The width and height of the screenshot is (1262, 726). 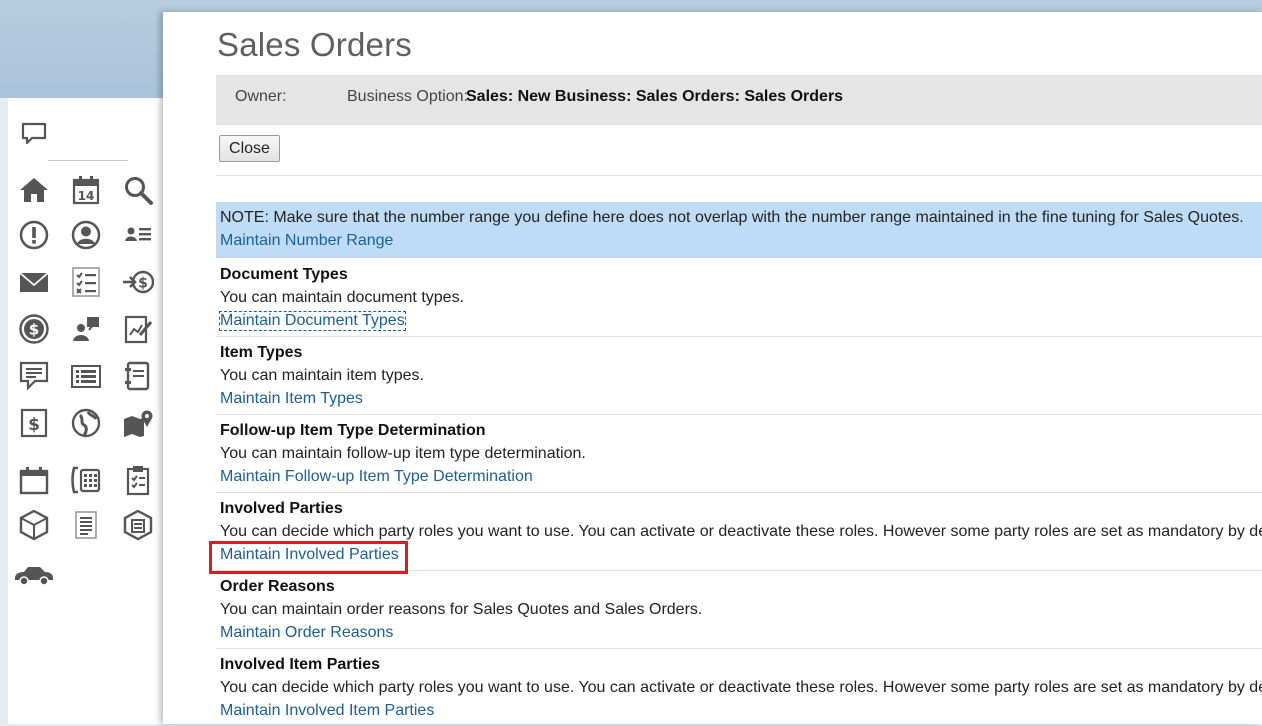 I want to click on catalog-icon, so click(x=138, y=525).